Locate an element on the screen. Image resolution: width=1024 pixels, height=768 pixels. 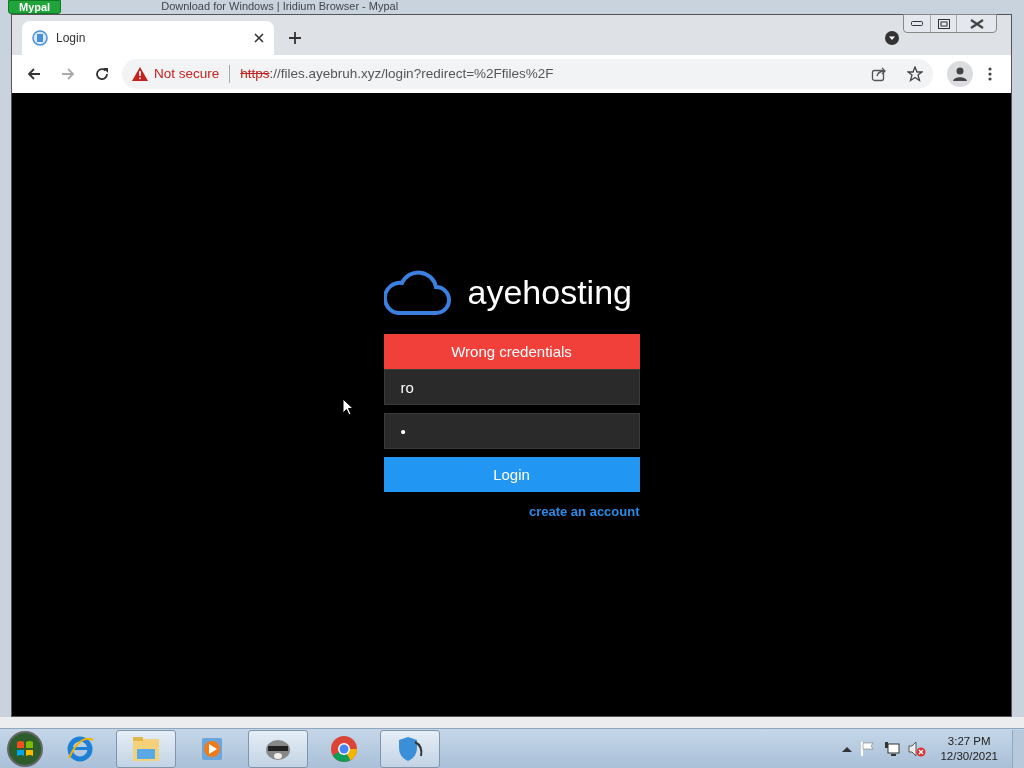
left-arrow-icon is located at coordinates (34, 74).